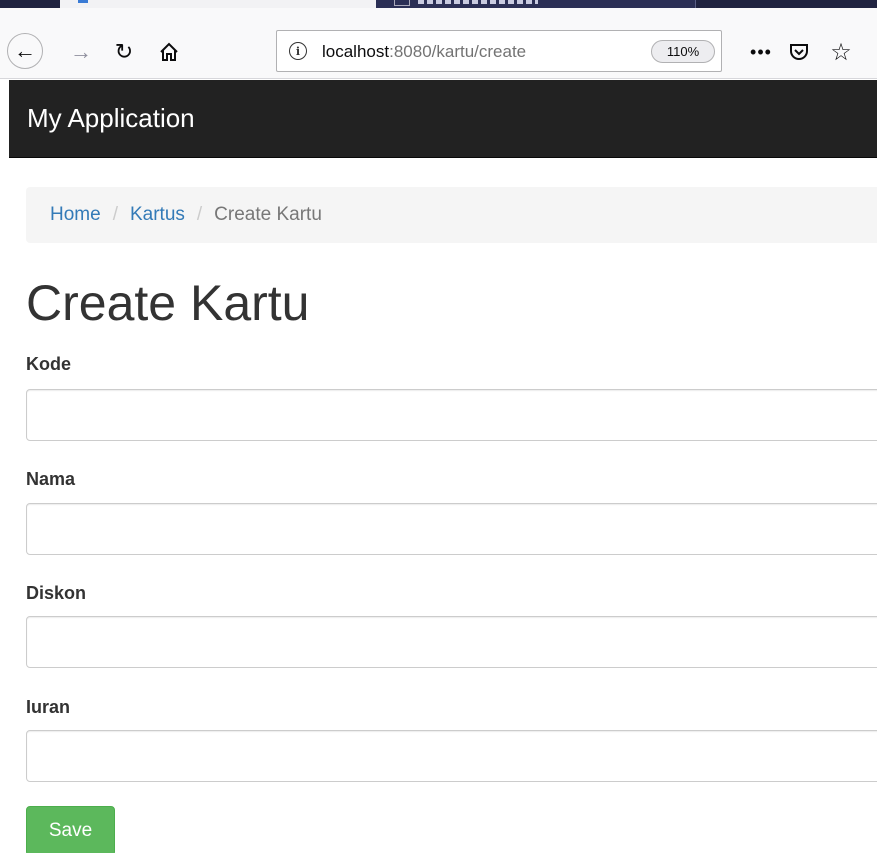  I want to click on forward-arrow-icon: →, so click(81, 51).